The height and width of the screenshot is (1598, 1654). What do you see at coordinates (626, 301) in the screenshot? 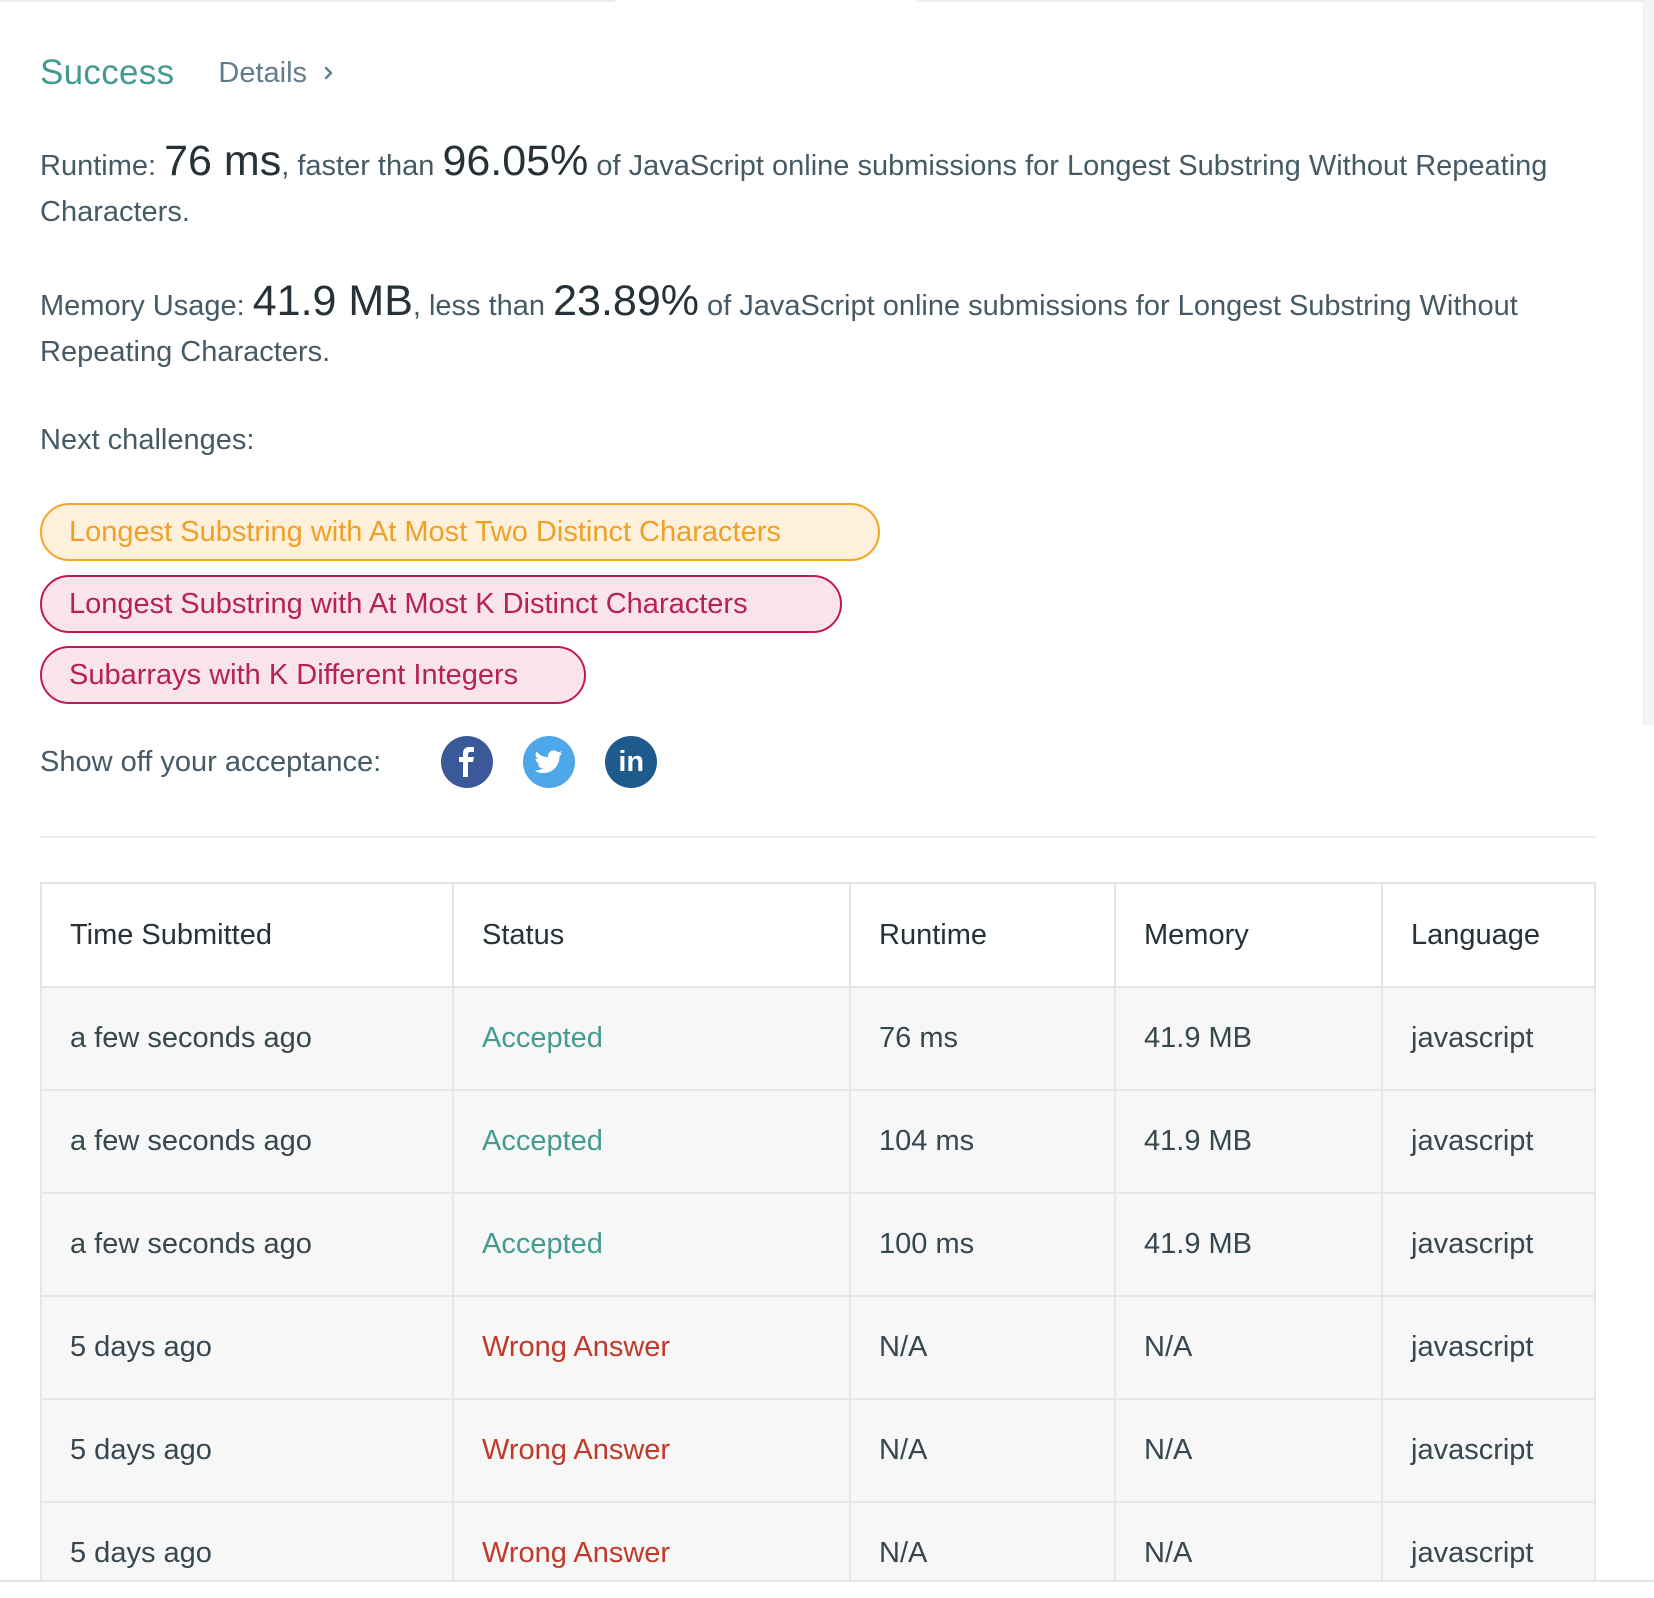
I see `memory-percent: 23.89%` at bounding box center [626, 301].